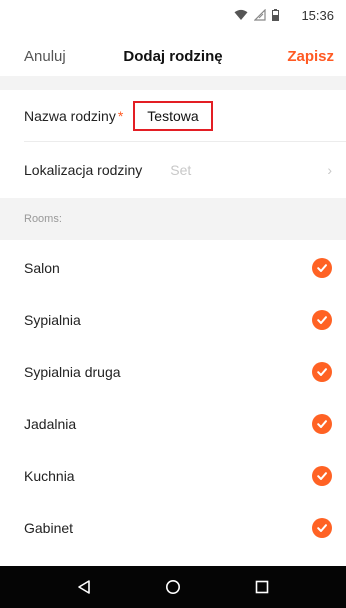 The width and height of the screenshot is (346, 608). Describe the element at coordinates (43, 219) in the screenshot. I see `rooms-header-label: Rooms:` at that location.